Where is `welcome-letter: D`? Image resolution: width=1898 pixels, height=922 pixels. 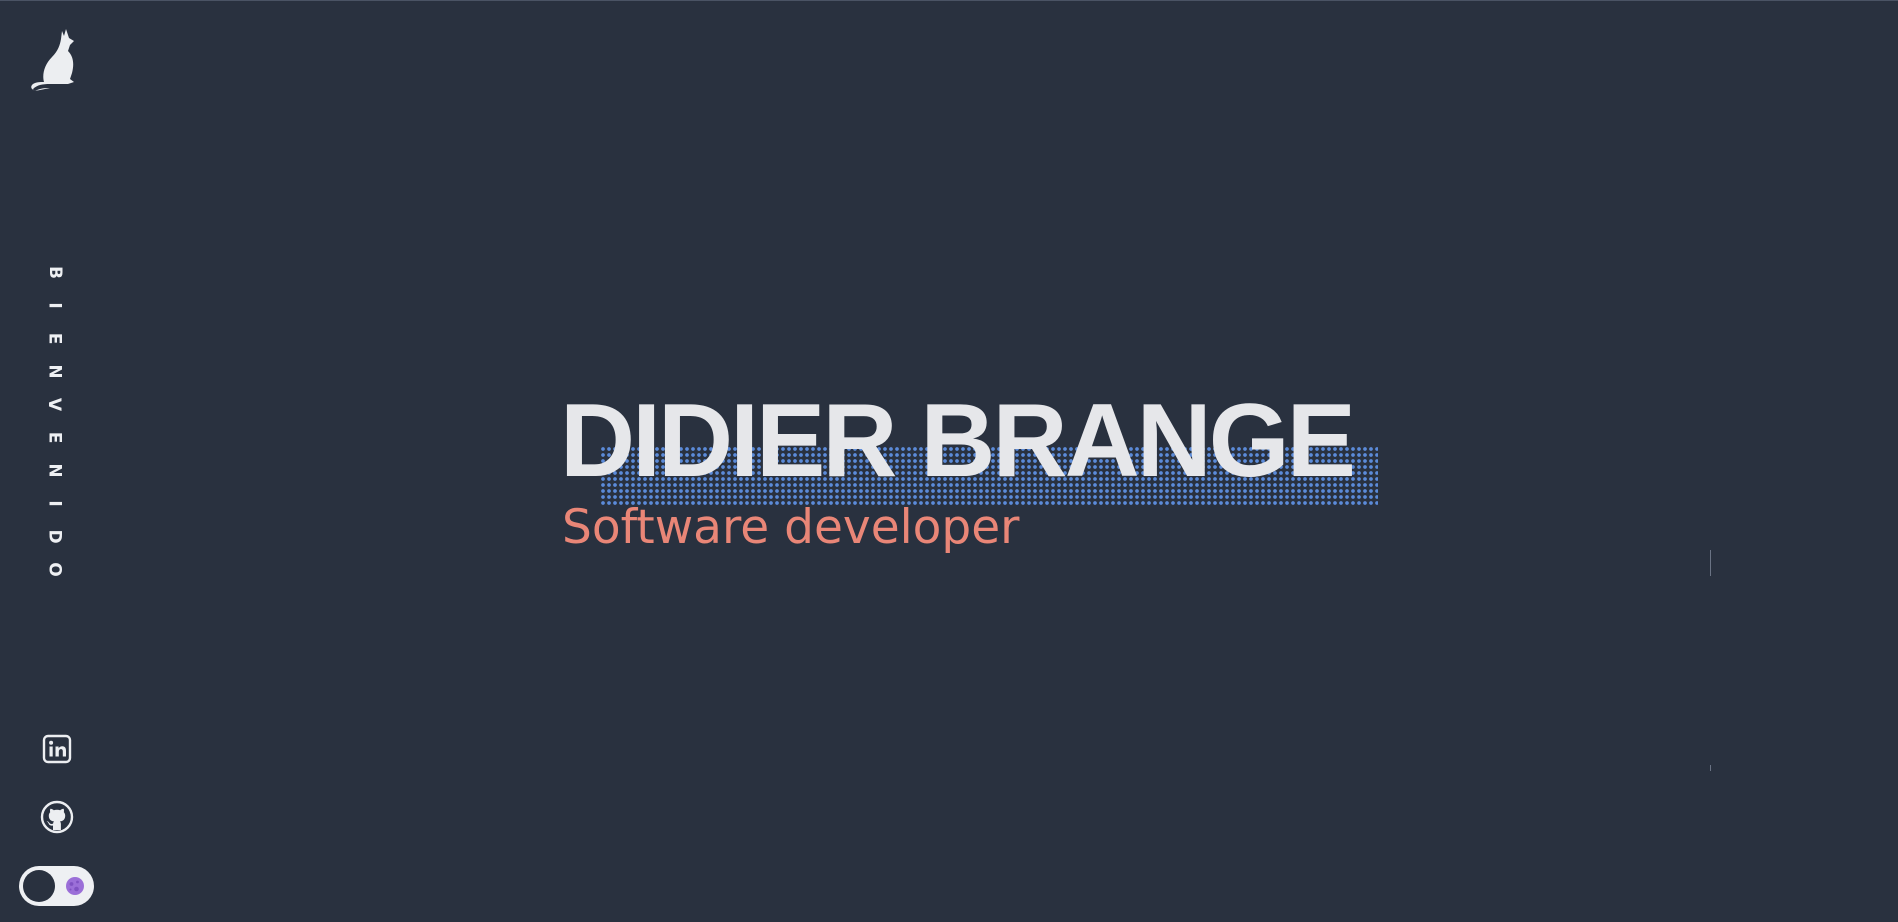 welcome-letter: D is located at coordinates (54, 536).